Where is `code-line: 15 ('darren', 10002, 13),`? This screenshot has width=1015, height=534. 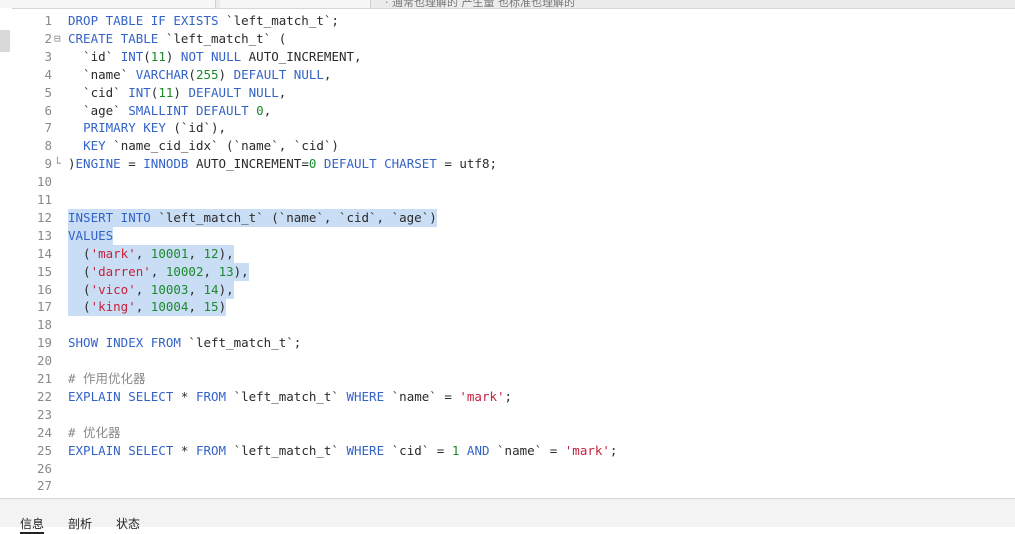
code-line: 15 ('darren', 10002, 13), is located at coordinates (513, 271).